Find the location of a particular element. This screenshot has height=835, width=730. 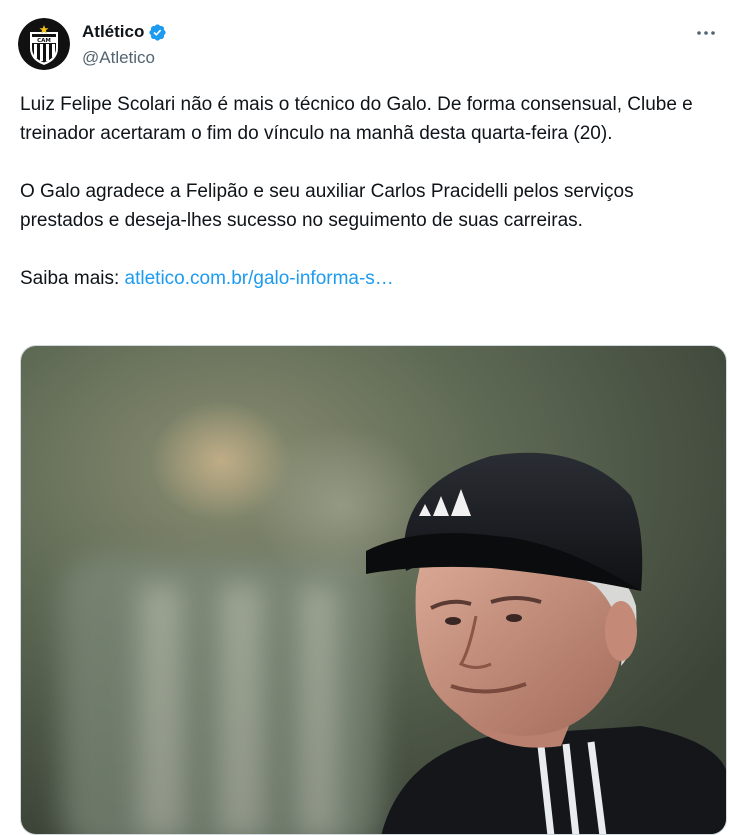

verified-badge-icon is located at coordinates (157, 32).